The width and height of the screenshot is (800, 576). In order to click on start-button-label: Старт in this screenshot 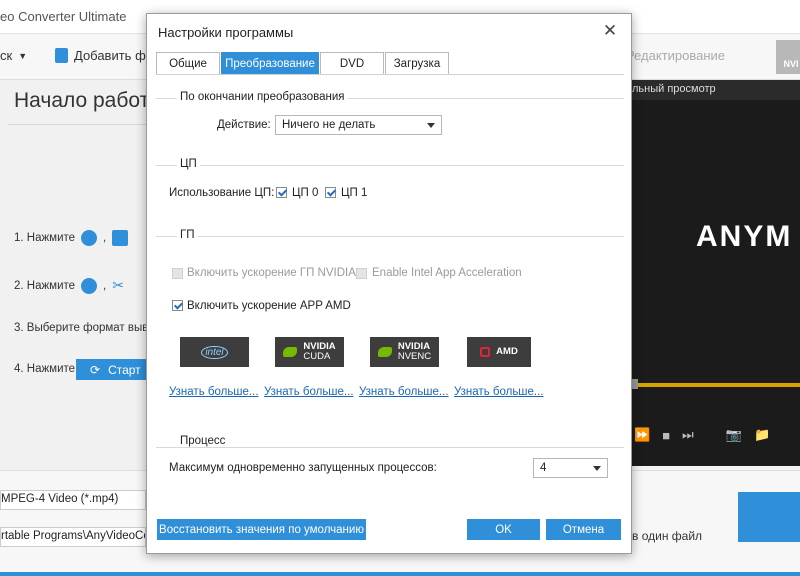, I will do `click(124, 369)`.